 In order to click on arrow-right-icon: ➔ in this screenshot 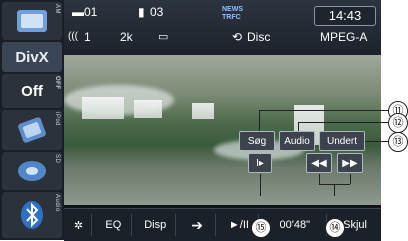, I will do `click(197, 224)`.